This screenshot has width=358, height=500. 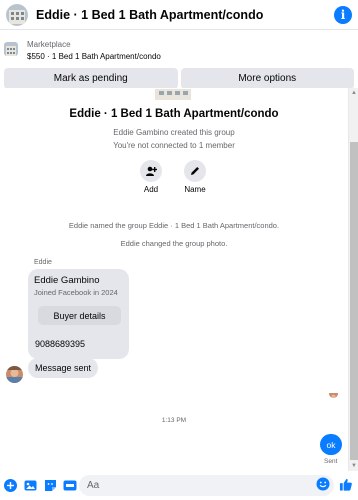 I want to click on sticker-icon, so click(x=50, y=486).